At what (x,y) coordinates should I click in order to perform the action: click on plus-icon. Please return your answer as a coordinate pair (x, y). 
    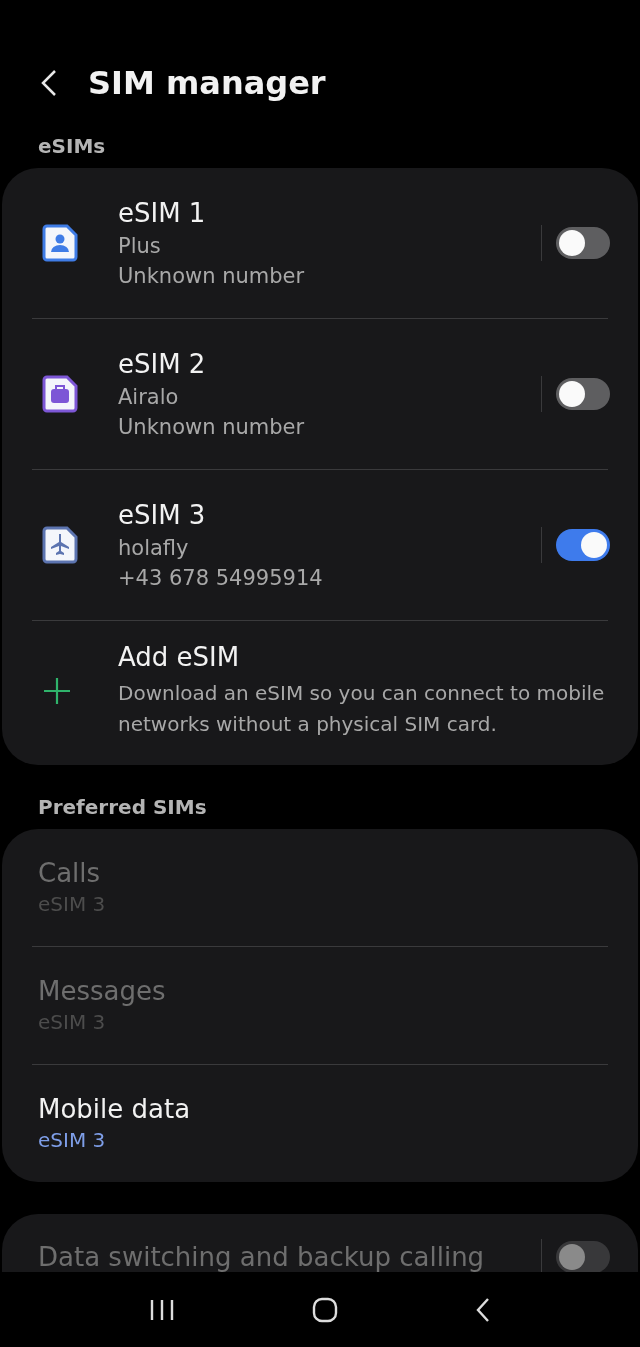
    Looking at the image, I should click on (57, 690).